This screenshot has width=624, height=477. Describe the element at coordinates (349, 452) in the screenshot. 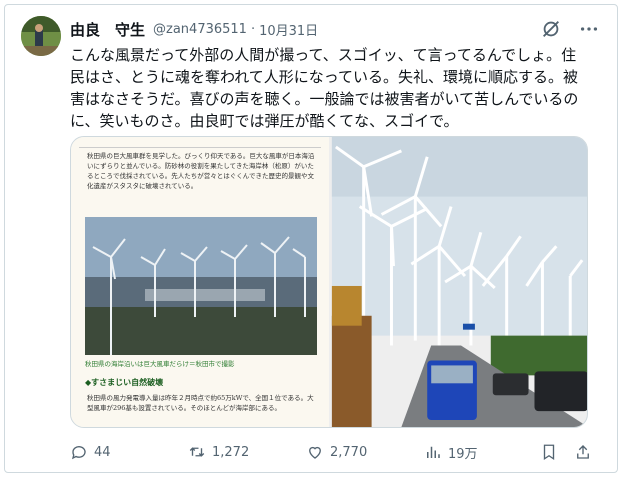

I see `like-count: 2,770` at that location.